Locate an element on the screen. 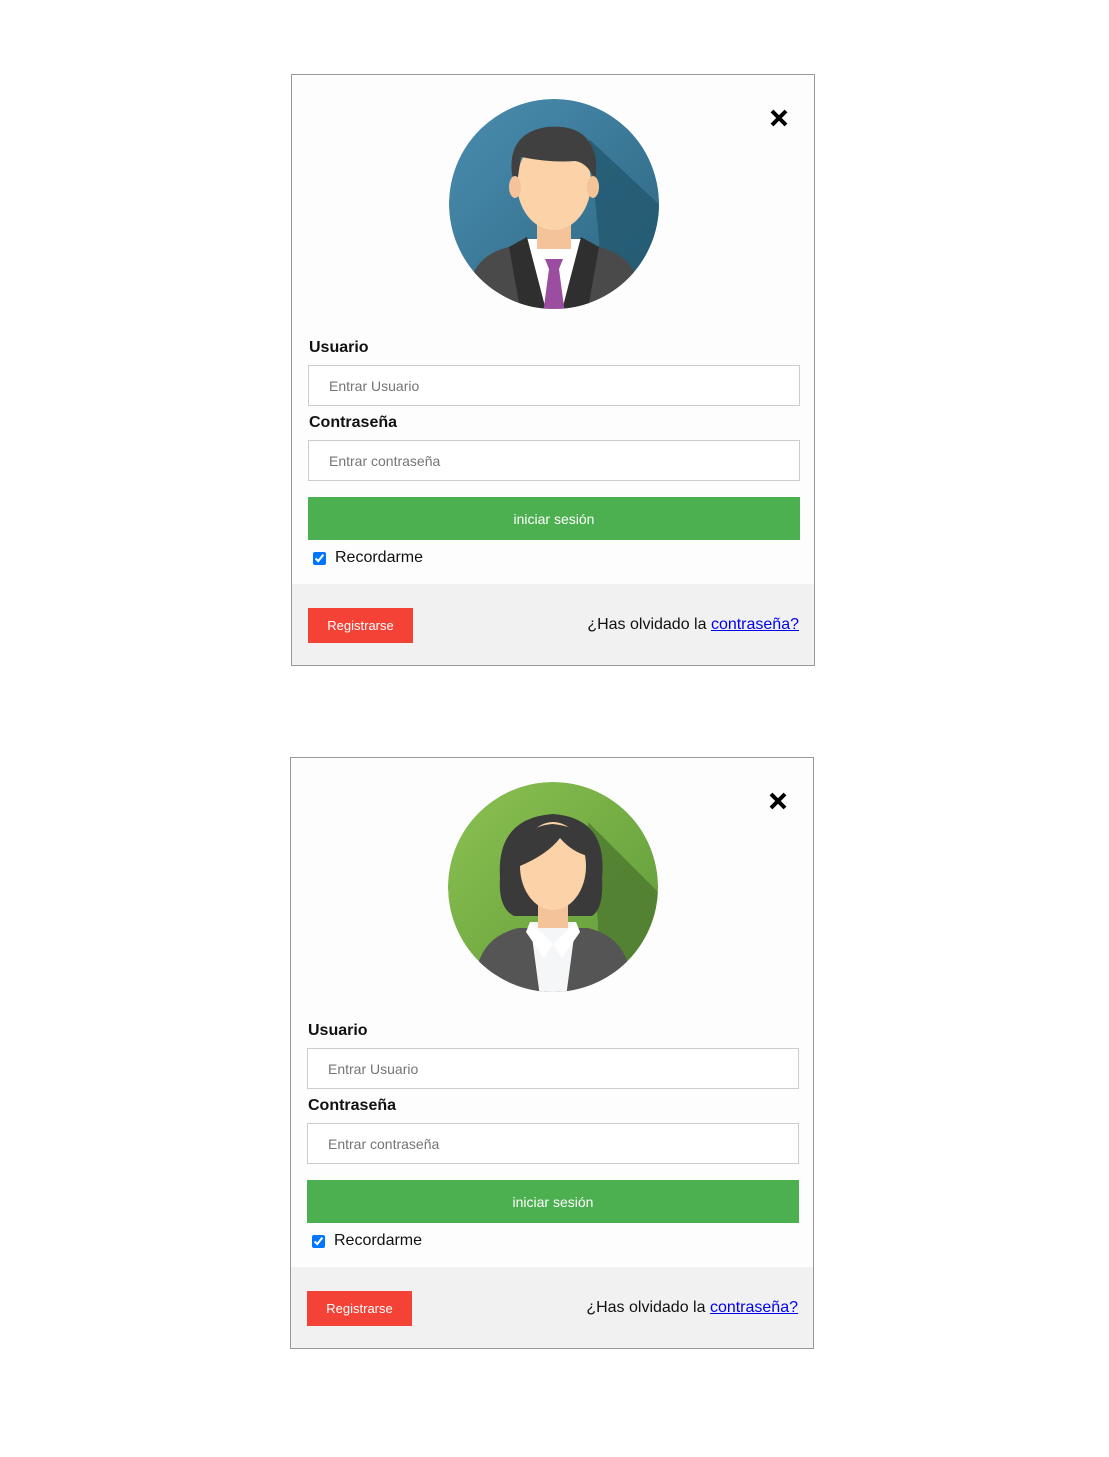 The height and width of the screenshot is (1457, 1109). female-avatar-icon is located at coordinates (553, 887).